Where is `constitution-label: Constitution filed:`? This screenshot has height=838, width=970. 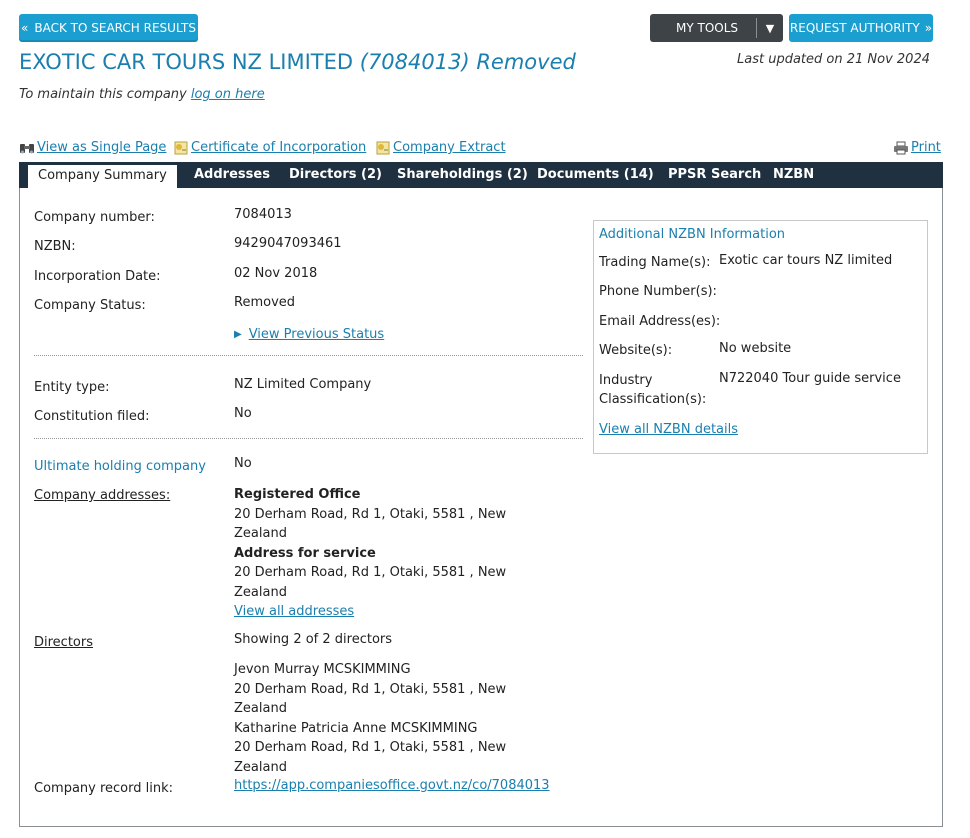
constitution-label: Constitution filed: is located at coordinates (92, 416).